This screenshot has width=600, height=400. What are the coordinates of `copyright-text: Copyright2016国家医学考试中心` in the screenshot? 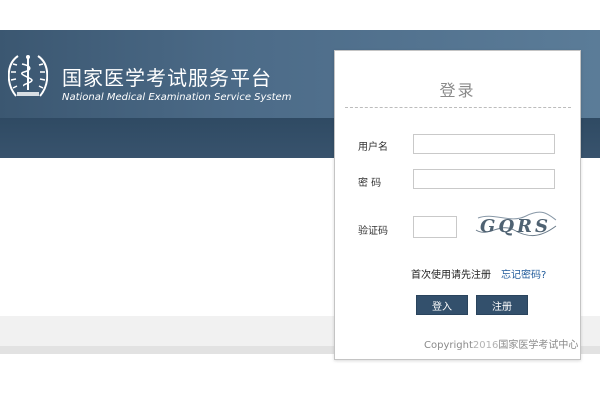 It's located at (501, 343).